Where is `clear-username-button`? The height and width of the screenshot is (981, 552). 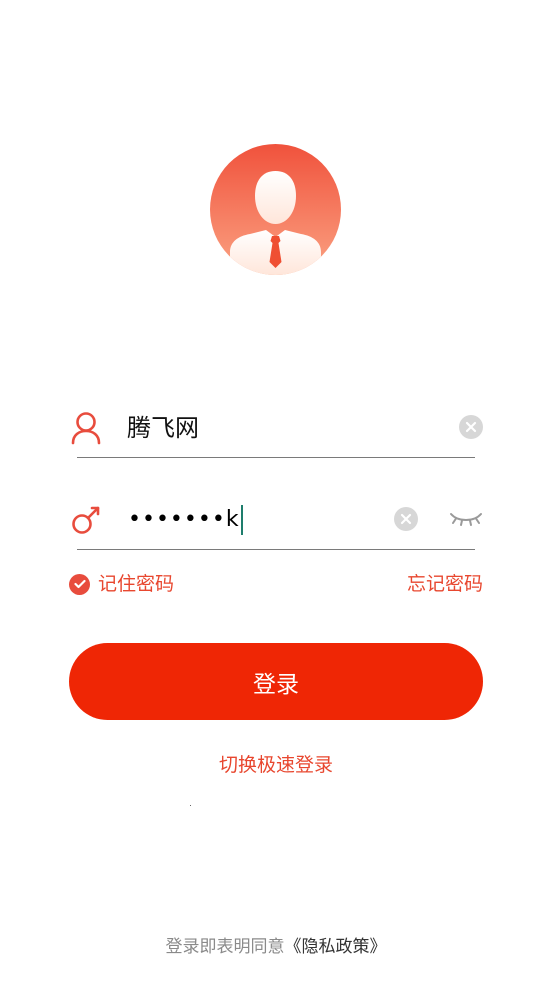
clear-username-button is located at coordinates (471, 427).